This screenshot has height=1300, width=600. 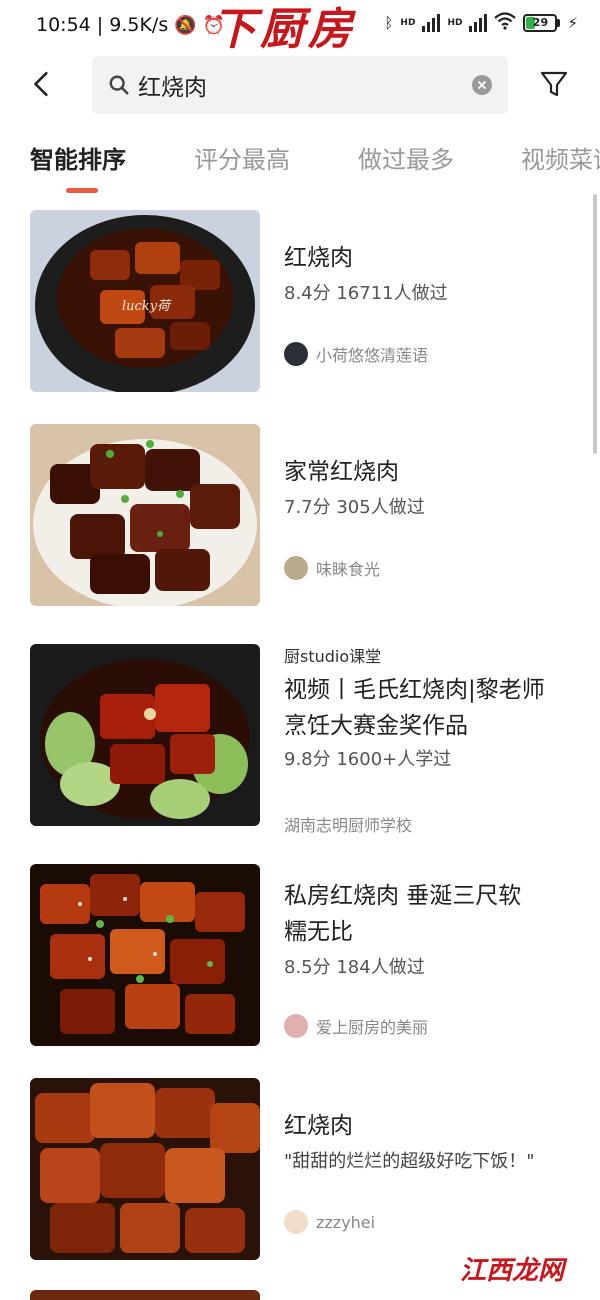 What do you see at coordinates (78, 157) in the screenshot?
I see `tab-smart-sort: 智能排序` at bounding box center [78, 157].